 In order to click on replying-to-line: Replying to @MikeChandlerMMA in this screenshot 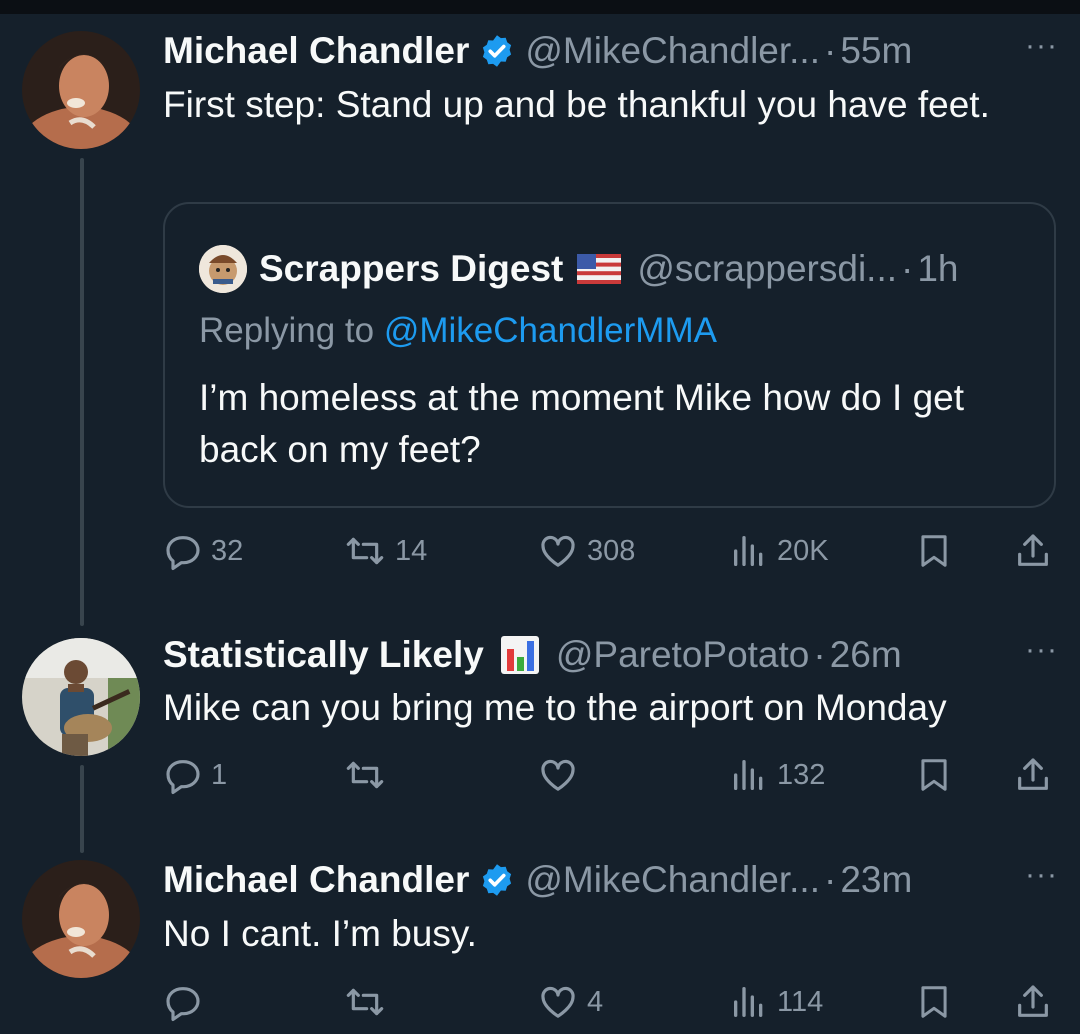, I will do `click(458, 331)`.